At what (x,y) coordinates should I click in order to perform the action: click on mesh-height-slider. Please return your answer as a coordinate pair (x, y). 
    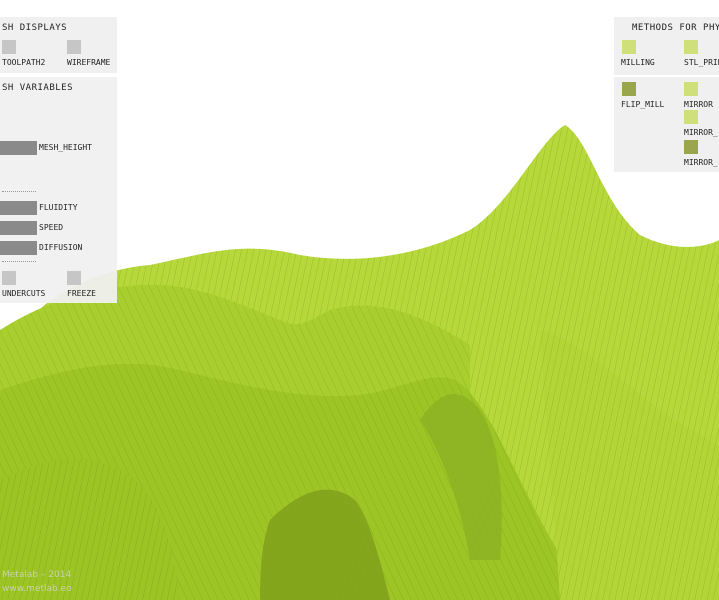
    Looking at the image, I should click on (18, 148).